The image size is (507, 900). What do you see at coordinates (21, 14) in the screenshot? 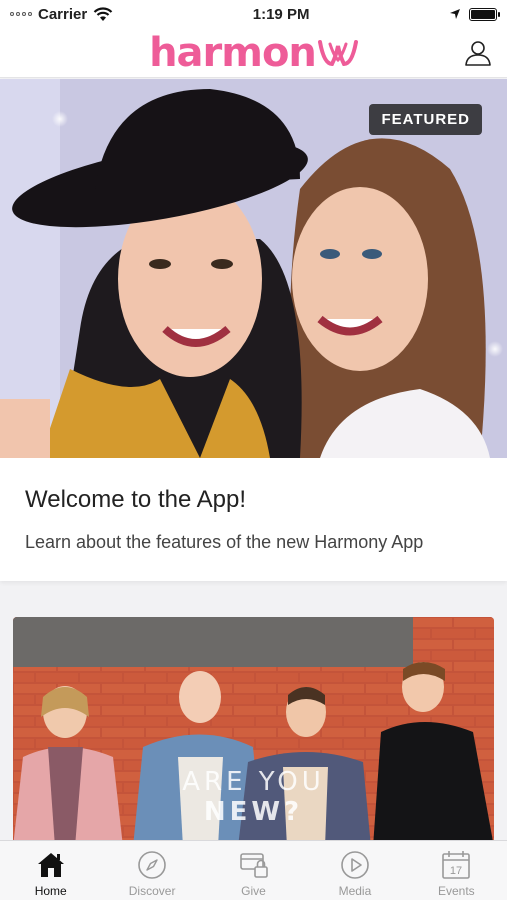
I see `signal-icon` at bounding box center [21, 14].